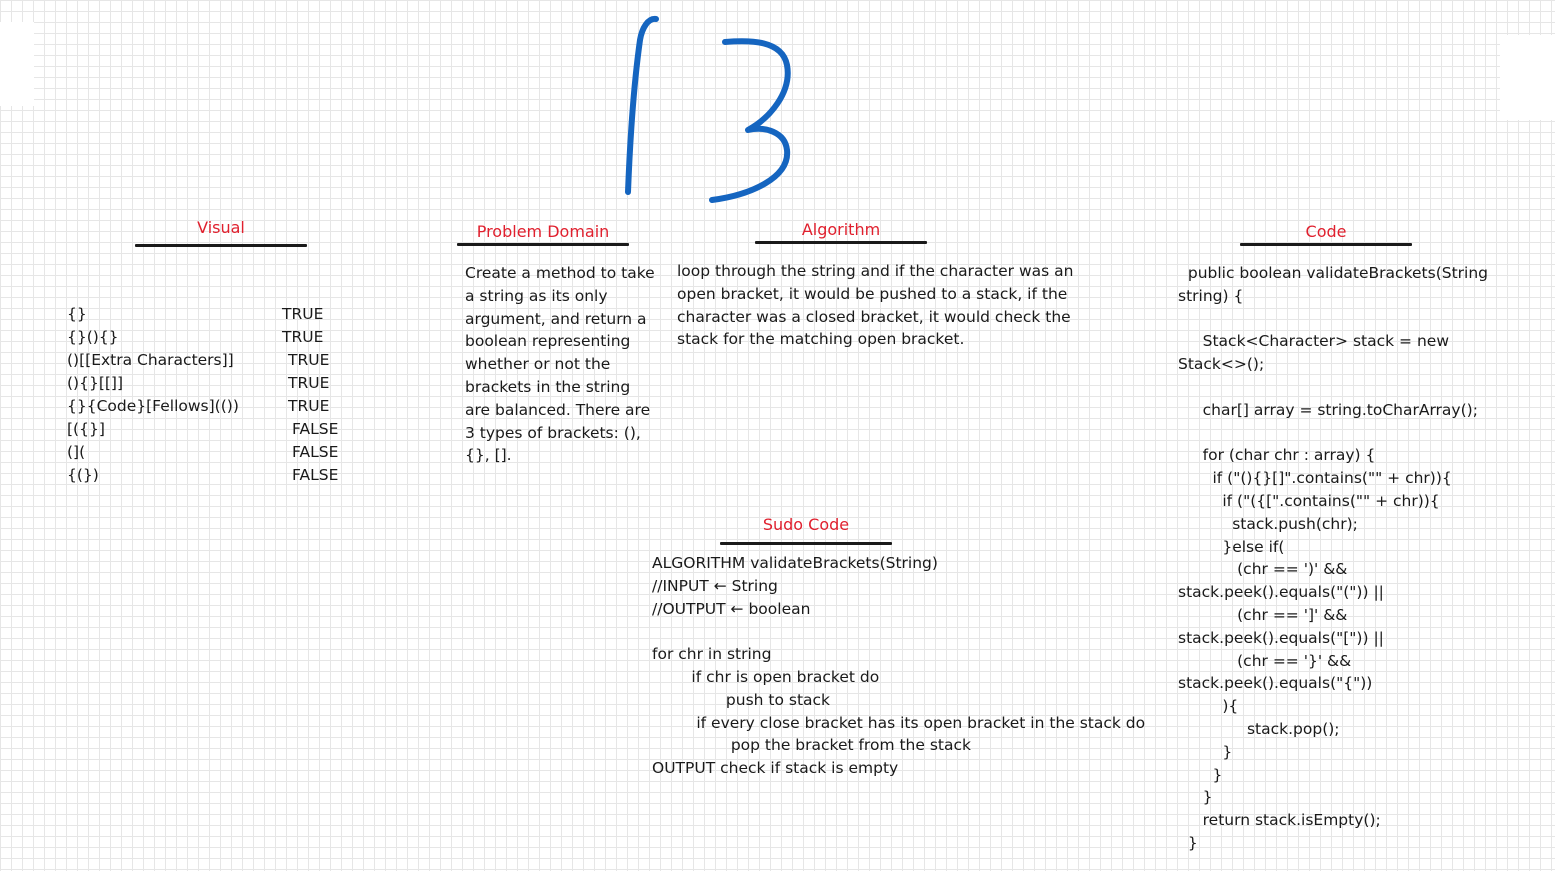  I want to click on visual-row-input: {}, so click(77, 314).